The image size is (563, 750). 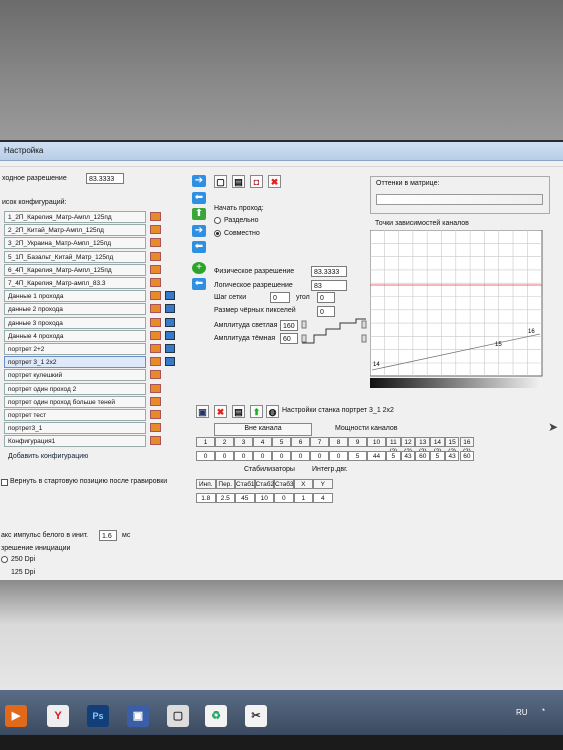 I want to click on stab-field: 4, so click(x=323, y=498).